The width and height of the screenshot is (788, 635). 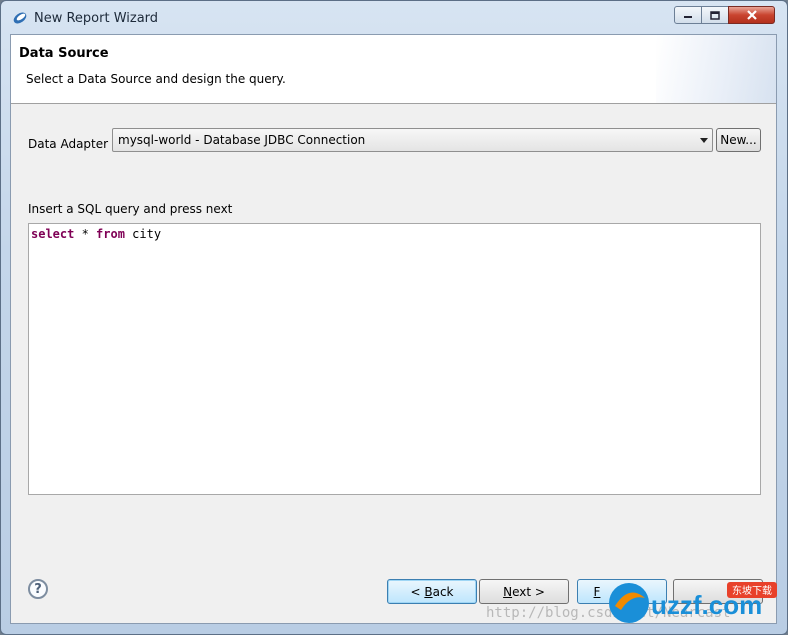 I want to click on minimize-button, so click(x=688, y=15).